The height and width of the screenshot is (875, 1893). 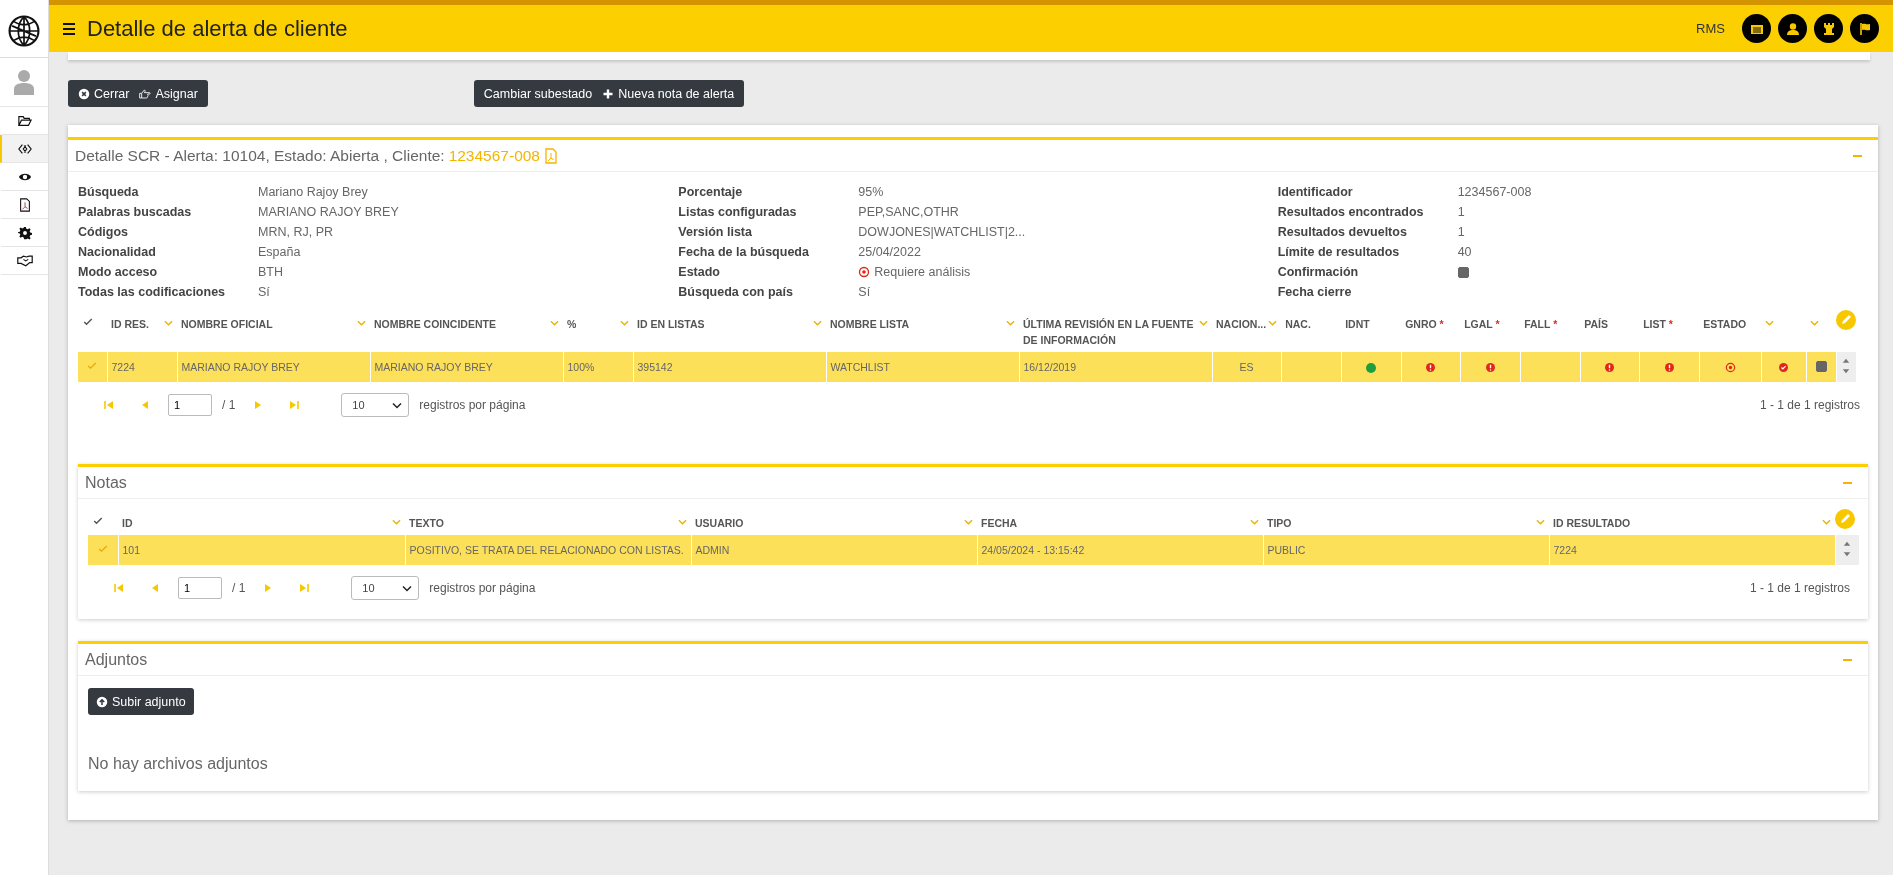 What do you see at coordinates (719, 523) in the screenshot?
I see `column-header: USUARIO` at bounding box center [719, 523].